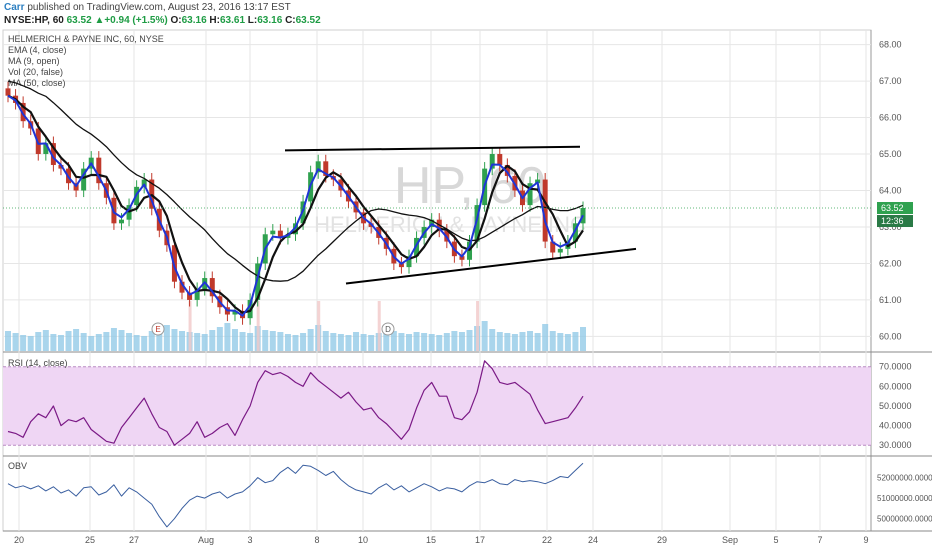 This screenshot has height=550, width=932. I want to click on rsi-pane-title: RSI (14, close), so click(38, 363).